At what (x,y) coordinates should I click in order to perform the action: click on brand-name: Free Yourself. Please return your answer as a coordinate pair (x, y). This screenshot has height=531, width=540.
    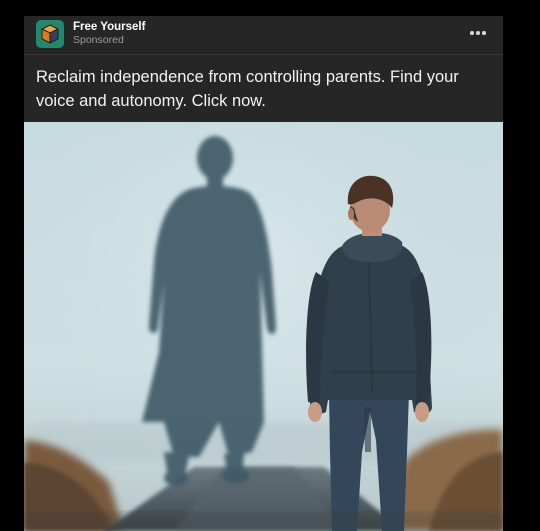
    Looking at the image, I should click on (109, 27).